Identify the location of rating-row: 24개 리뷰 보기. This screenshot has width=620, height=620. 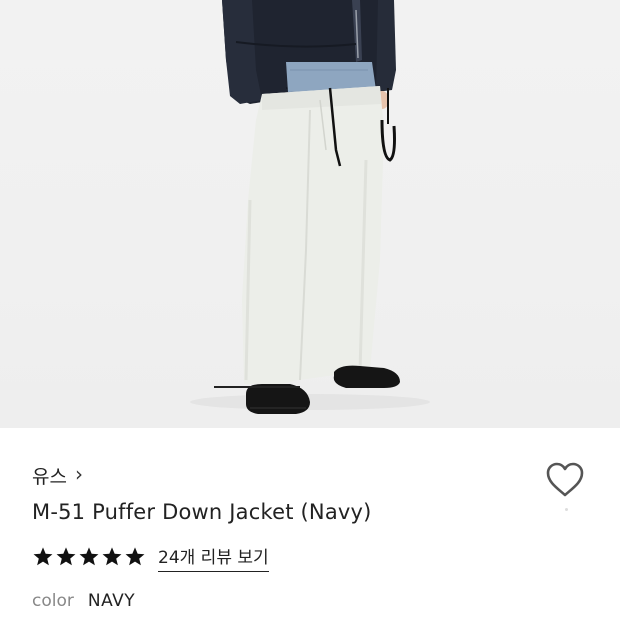
(150, 557).